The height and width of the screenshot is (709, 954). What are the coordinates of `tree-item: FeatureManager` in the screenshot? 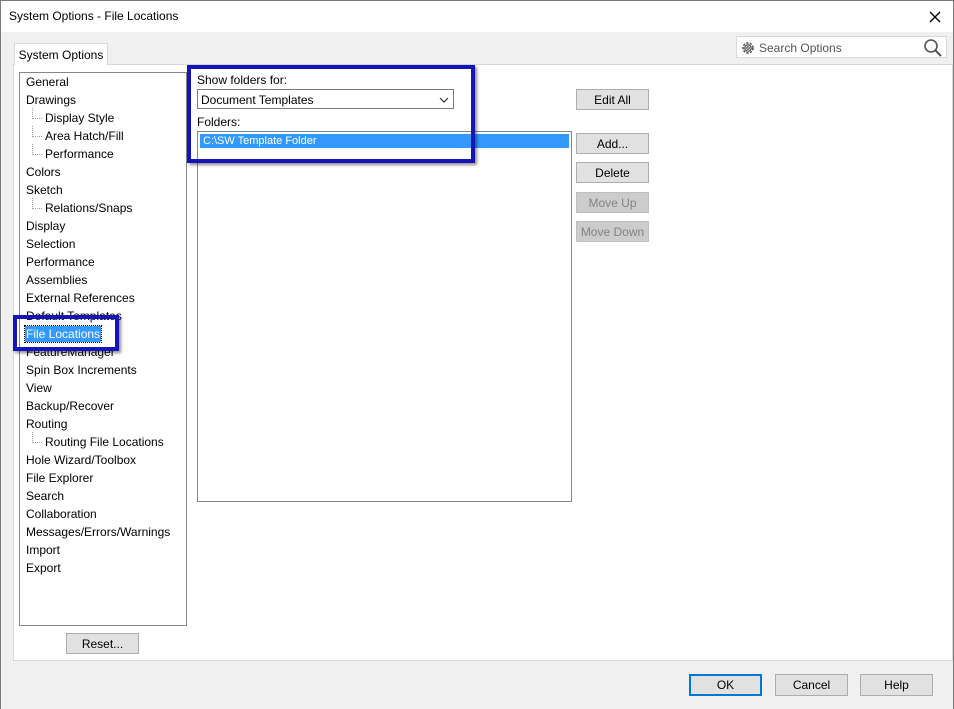 It's located at (70, 352).